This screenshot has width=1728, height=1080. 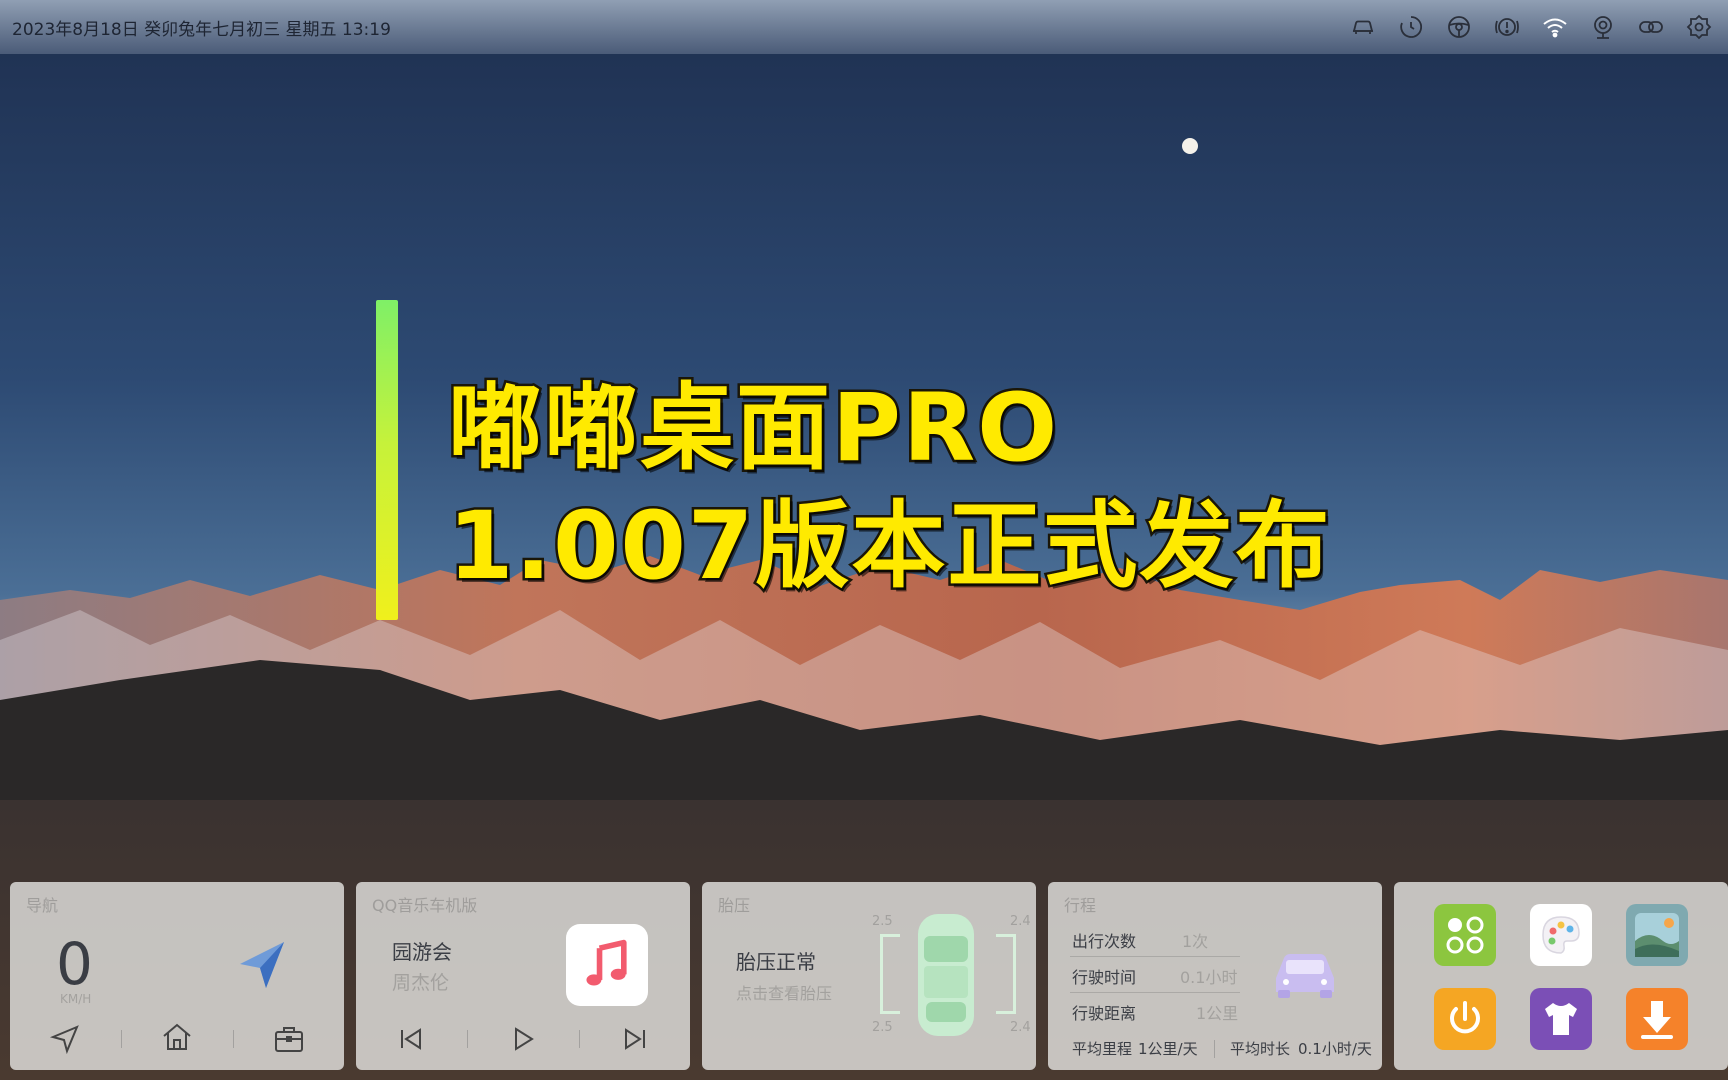 What do you see at coordinates (1465, 1019) in the screenshot?
I see `power-icon` at bounding box center [1465, 1019].